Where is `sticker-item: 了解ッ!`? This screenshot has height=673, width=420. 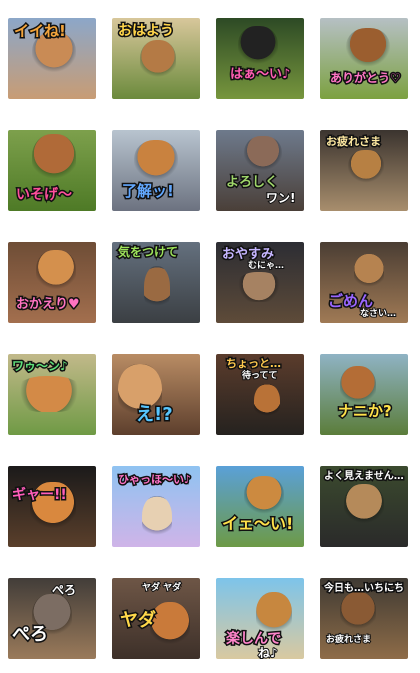 sticker-item: 了解ッ! is located at coordinates (156, 170).